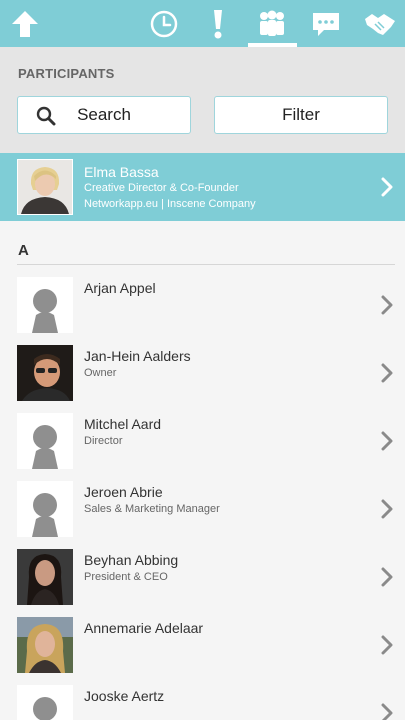 This screenshot has height=720, width=405. What do you see at coordinates (380, 23) in the screenshot?
I see `handshake-icon` at bounding box center [380, 23].